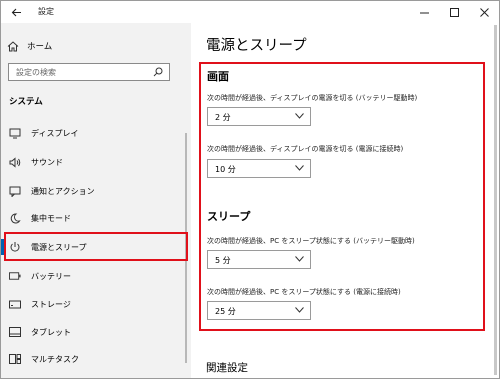 The width and height of the screenshot is (500, 379). I want to click on sidebar-item-storage: ストレージ, so click(96, 304).